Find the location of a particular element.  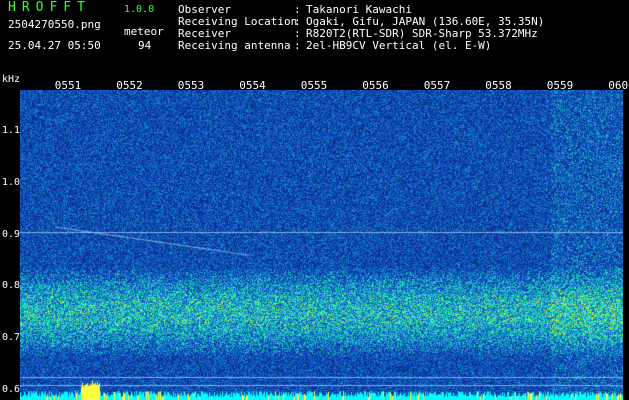

y-tick-0.8: 0.8 is located at coordinates (11, 286).